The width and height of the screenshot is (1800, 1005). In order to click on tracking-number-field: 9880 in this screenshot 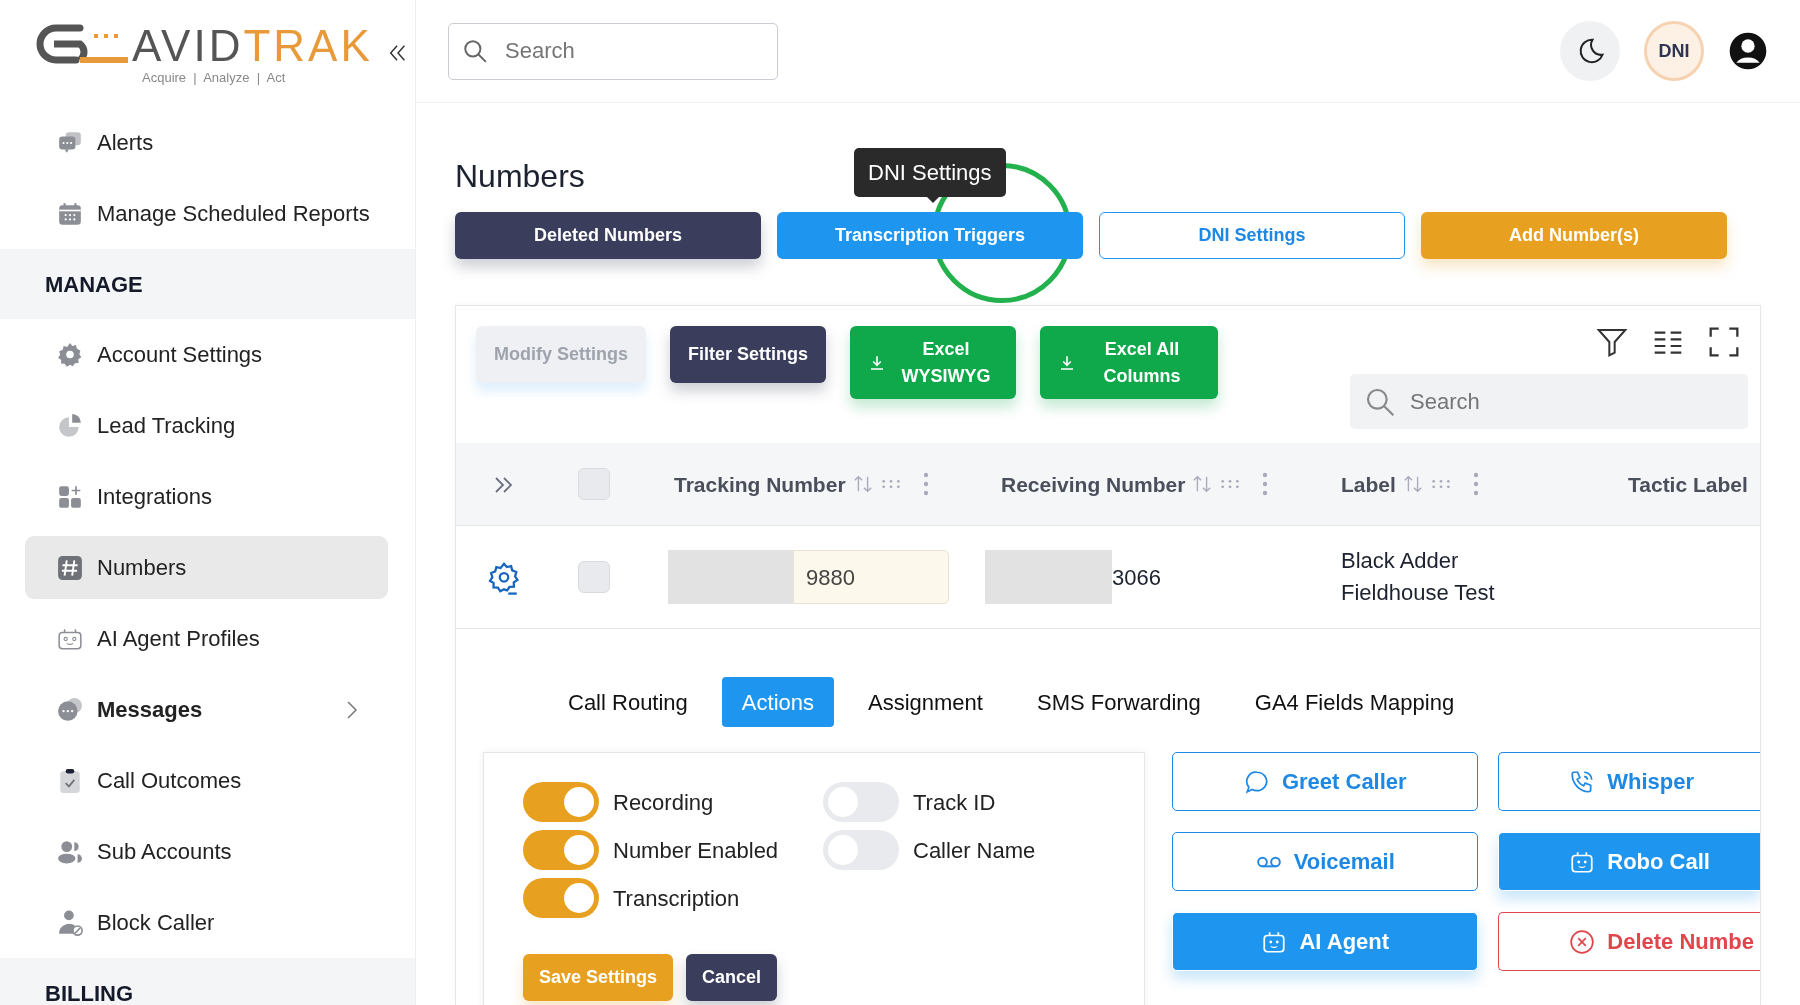, I will do `click(871, 577)`.